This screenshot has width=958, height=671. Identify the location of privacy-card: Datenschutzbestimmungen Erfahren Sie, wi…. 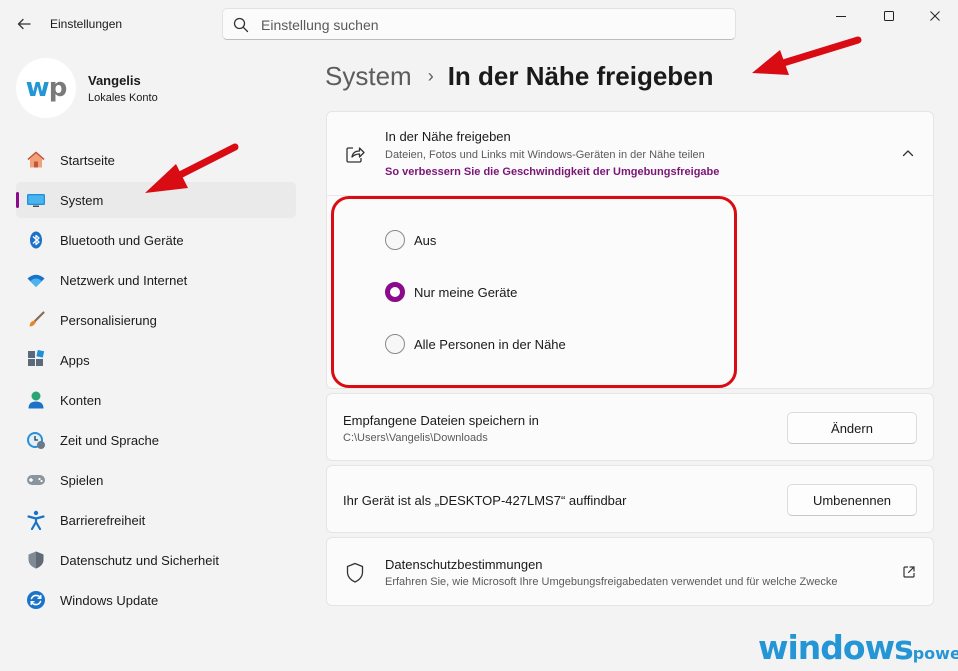
(630, 571).